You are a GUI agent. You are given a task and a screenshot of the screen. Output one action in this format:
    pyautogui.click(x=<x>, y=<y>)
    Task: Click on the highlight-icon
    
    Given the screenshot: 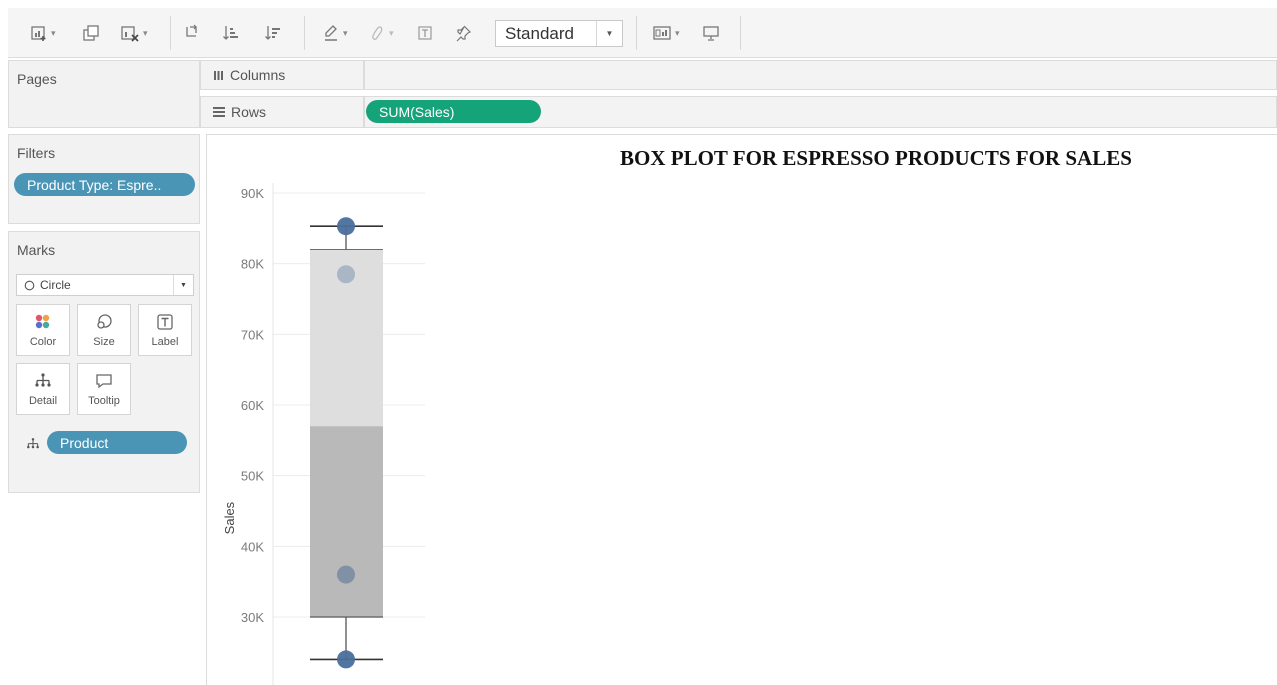 What is the action you would take?
    pyautogui.click(x=331, y=33)
    